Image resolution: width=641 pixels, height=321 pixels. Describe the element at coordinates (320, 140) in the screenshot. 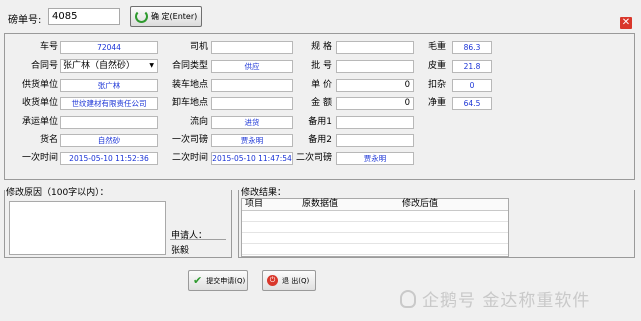

I see `remark2-label: 备用2` at that location.